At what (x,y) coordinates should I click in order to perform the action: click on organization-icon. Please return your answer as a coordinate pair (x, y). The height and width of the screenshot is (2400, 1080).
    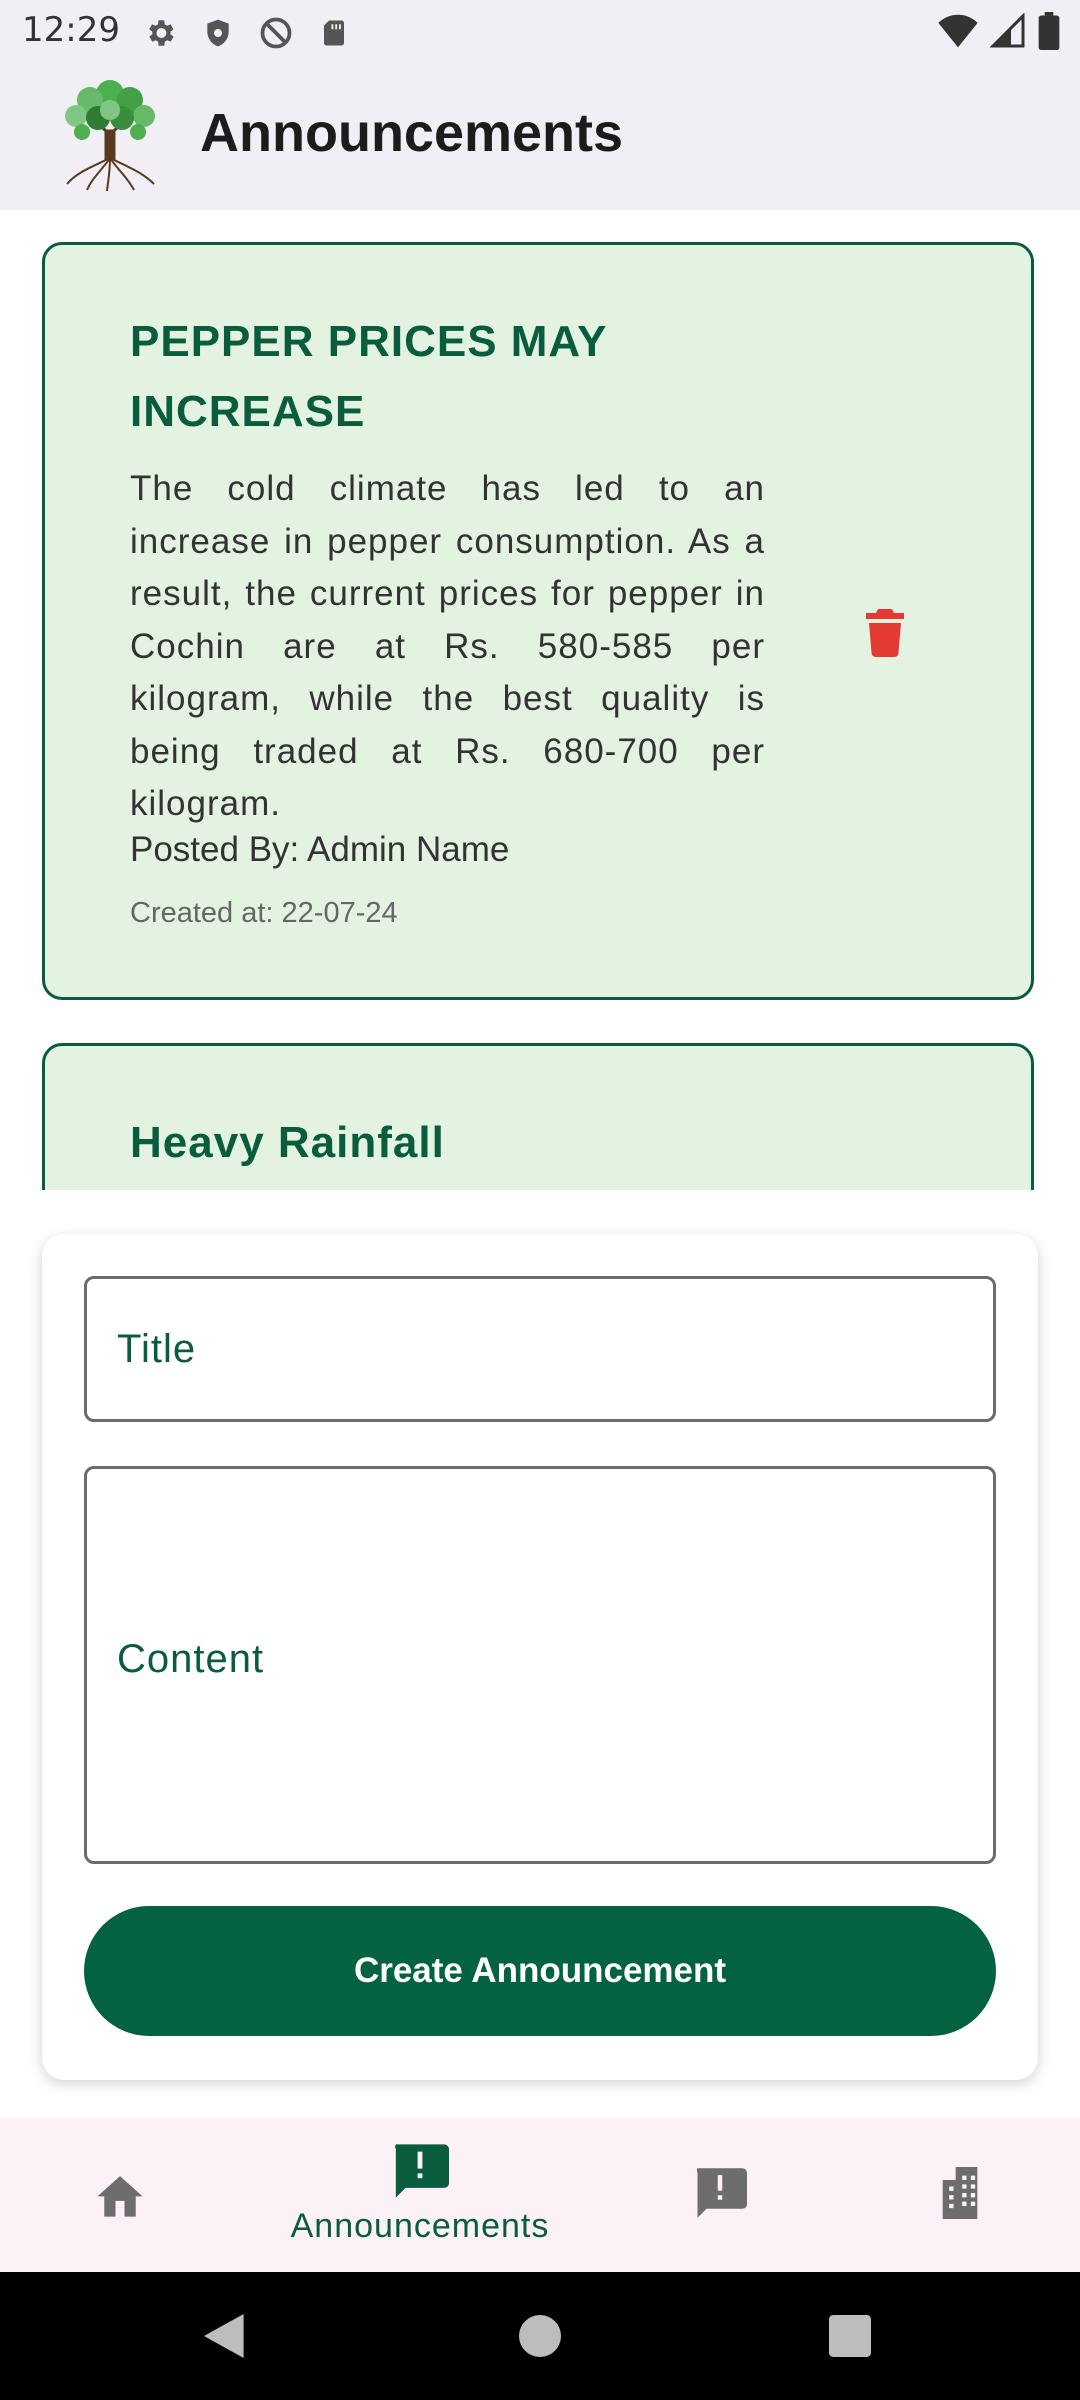
    Looking at the image, I should click on (960, 2195).